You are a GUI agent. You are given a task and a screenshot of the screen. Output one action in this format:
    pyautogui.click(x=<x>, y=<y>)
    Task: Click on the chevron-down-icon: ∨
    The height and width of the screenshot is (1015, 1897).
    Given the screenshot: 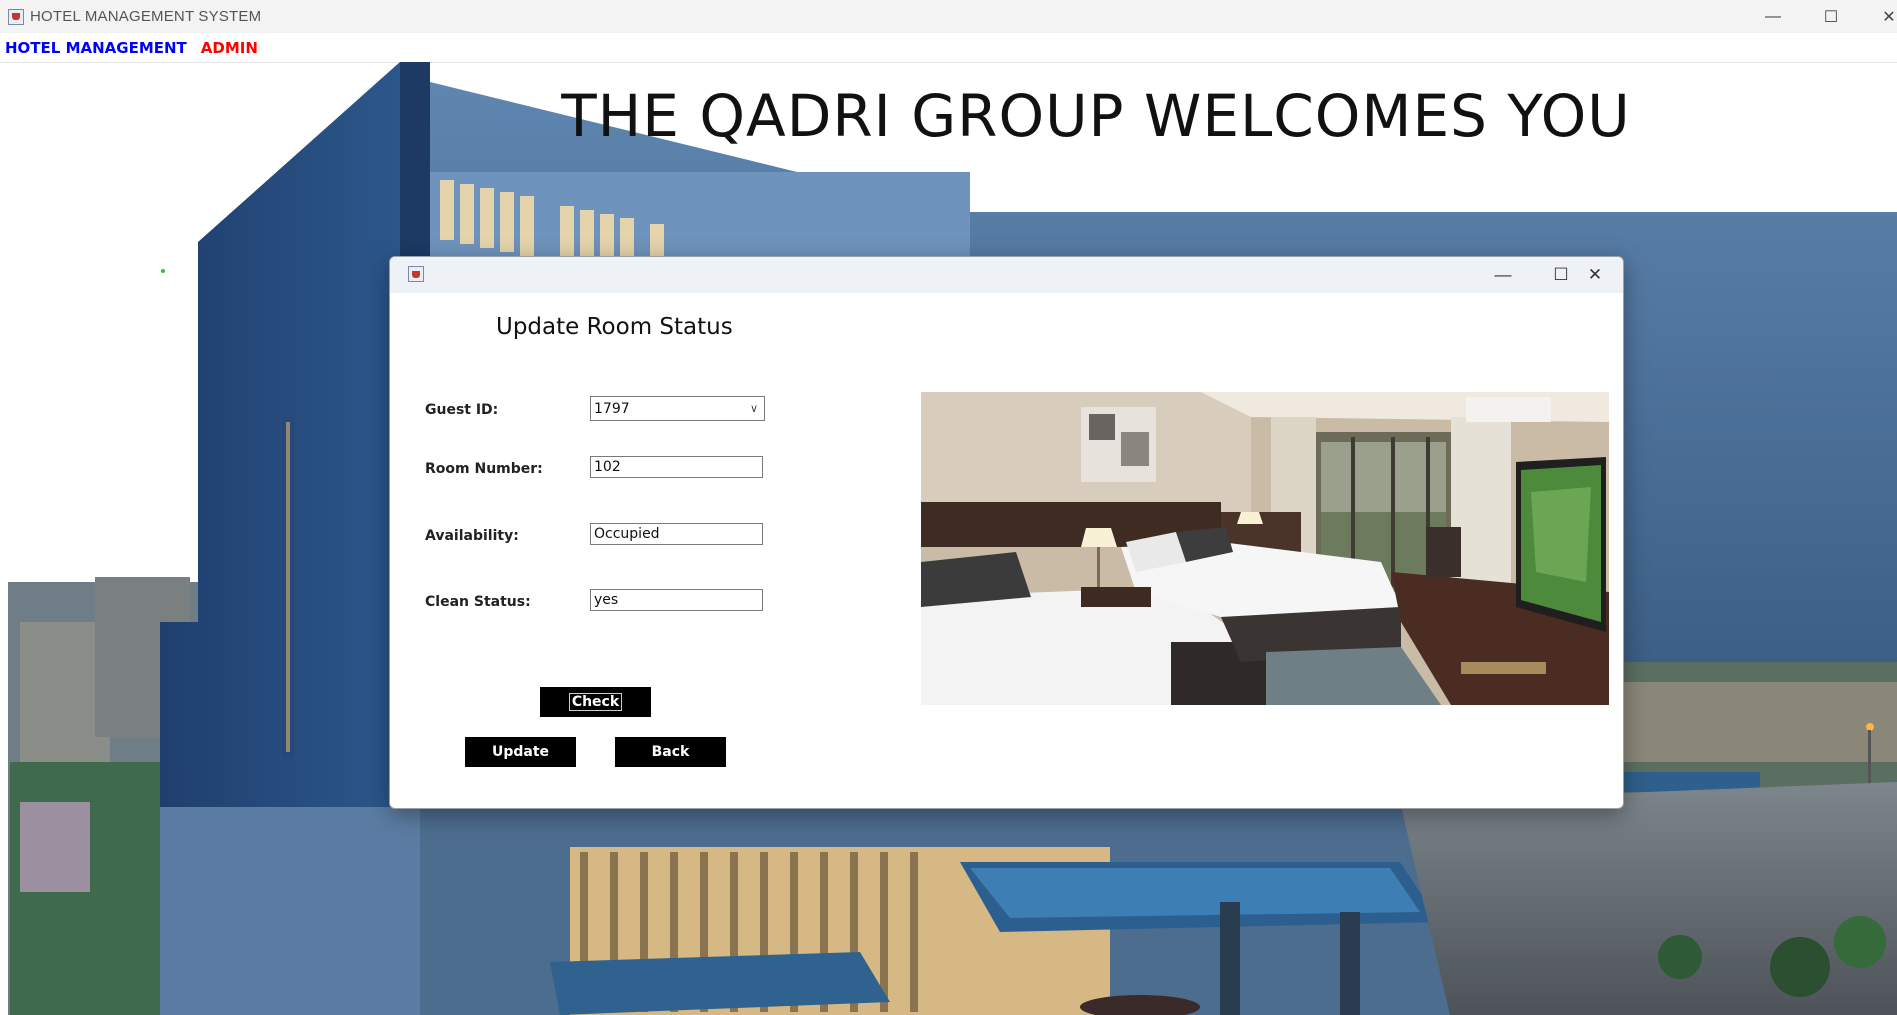 What is the action you would take?
    pyautogui.click(x=754, y=408)
    